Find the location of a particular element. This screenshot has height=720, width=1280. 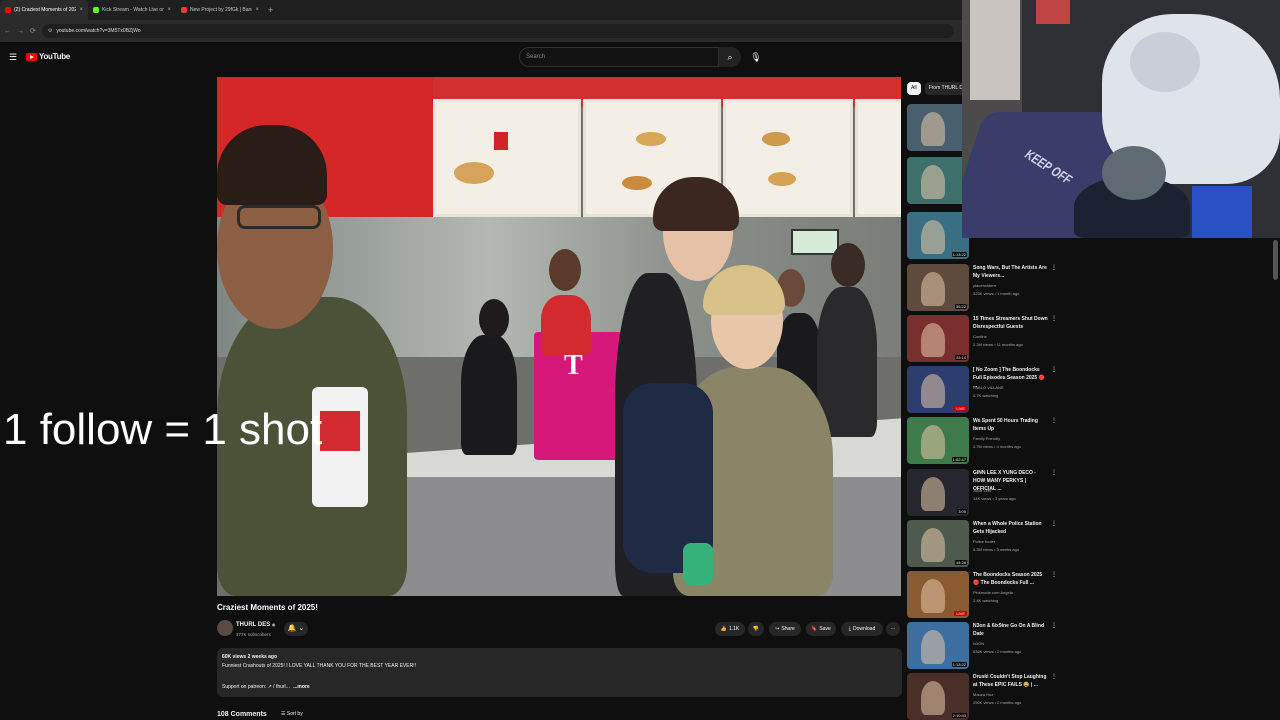

youtube-play-icon is located at coordinates (31, 56).